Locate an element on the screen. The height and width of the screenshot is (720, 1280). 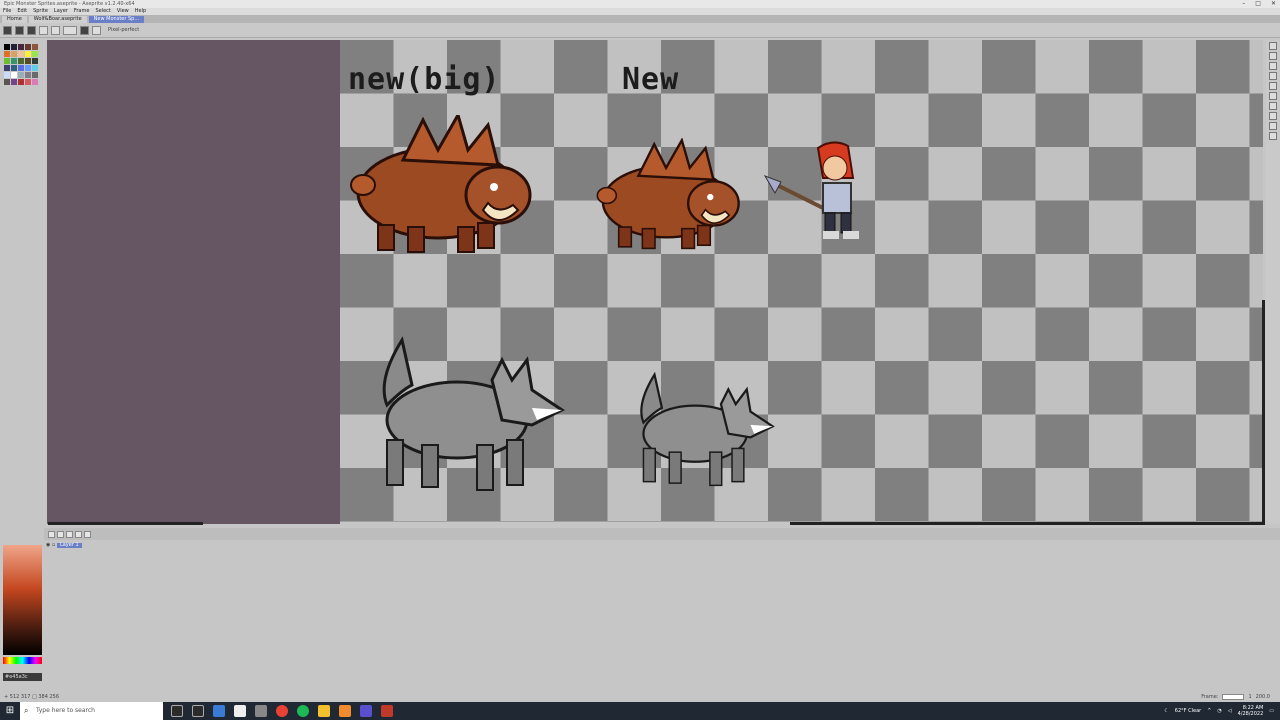
play-button is located at coordinates (69, 534).